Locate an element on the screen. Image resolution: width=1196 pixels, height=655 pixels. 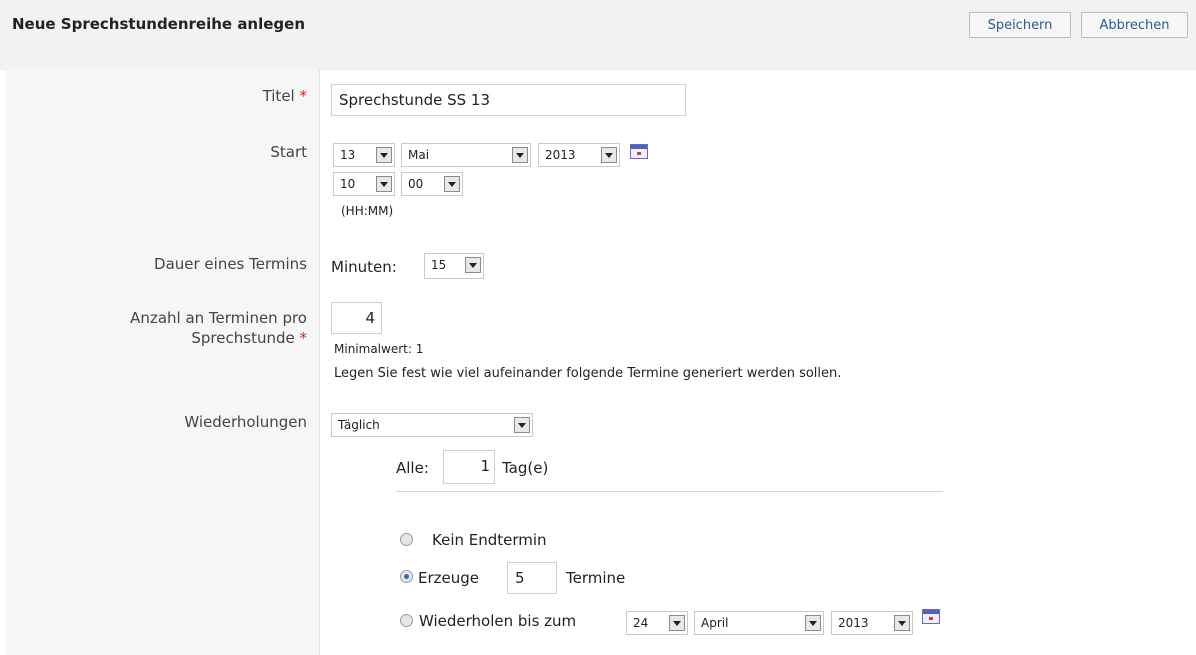
create-count-input: 5 is located at coordinates (532, 578).